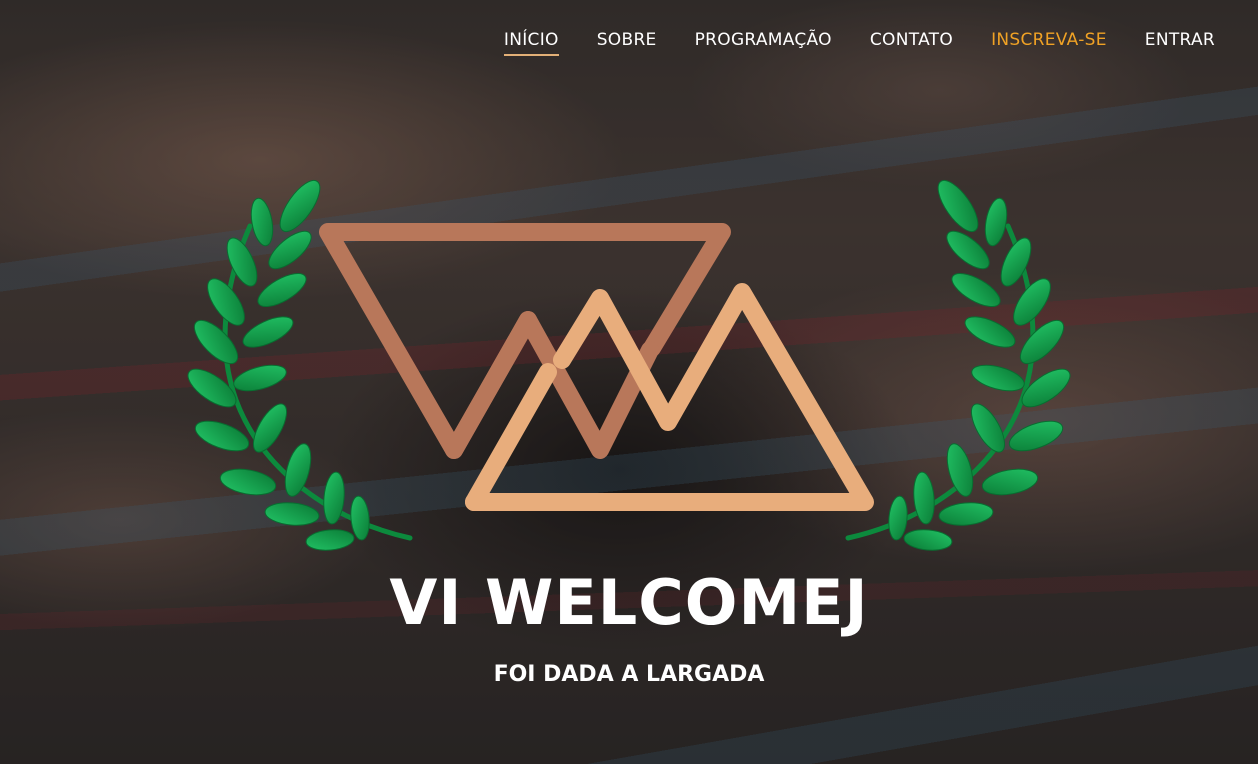 This screenshot has width=1258, height=764. What do you see at coordinates (629, 674) in the screenshot?
I see `event-subtitle: FOI DADA A LARGADA` at bounding box center [629, 674].